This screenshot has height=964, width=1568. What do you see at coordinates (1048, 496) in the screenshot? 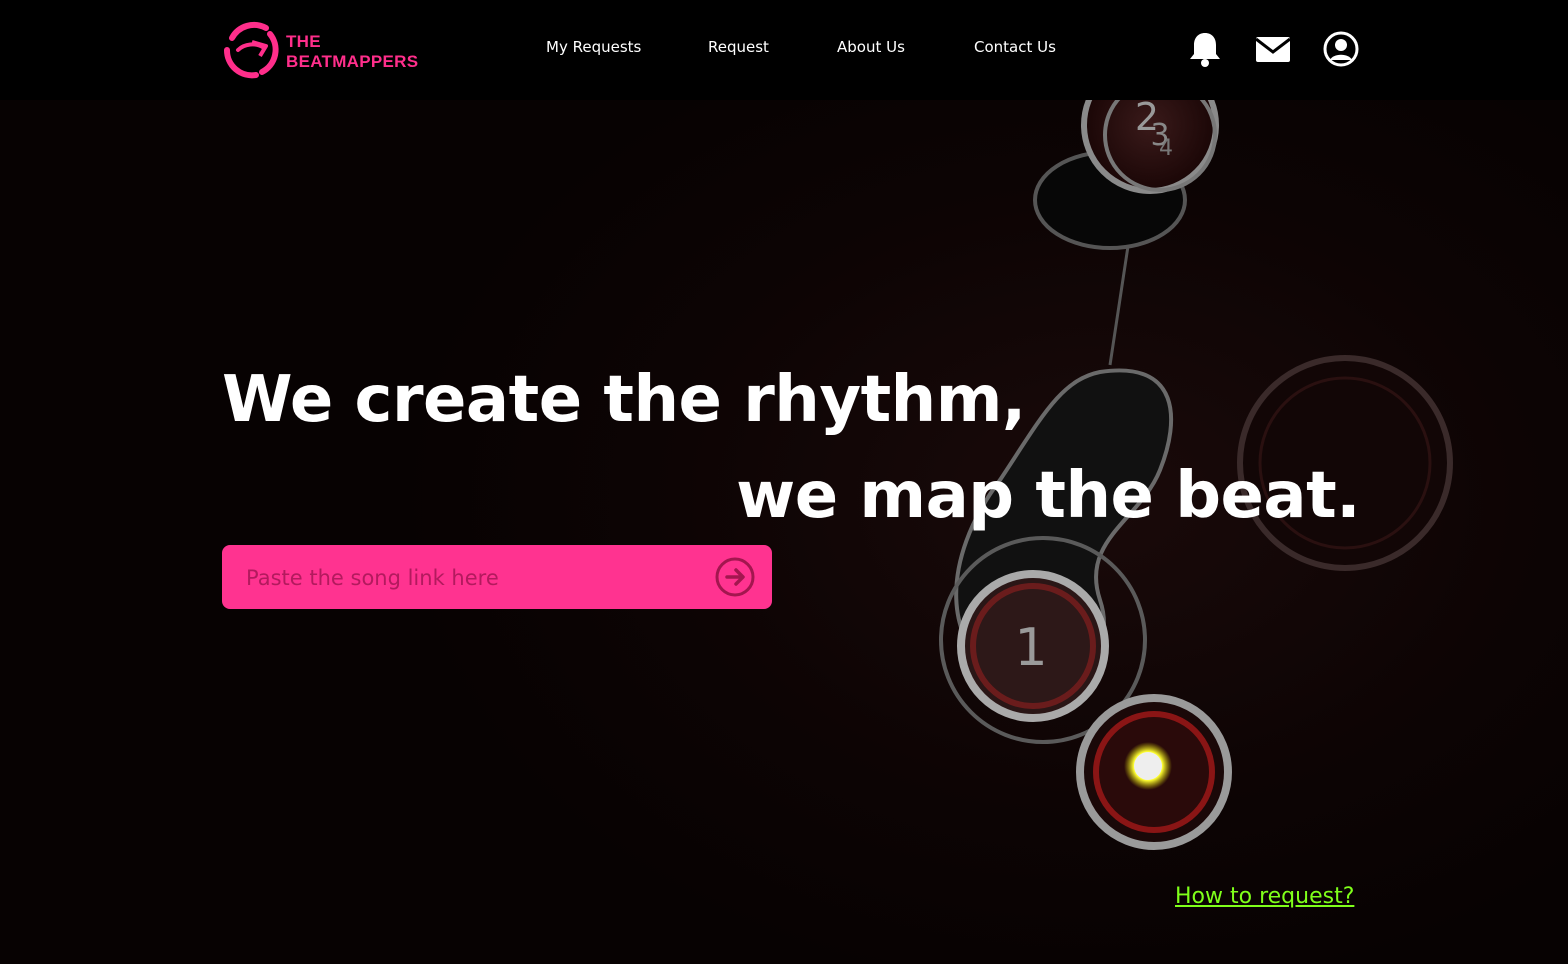
I see `hero-headline-line-2: we map the beat.` at bounding box center [1048, 496].